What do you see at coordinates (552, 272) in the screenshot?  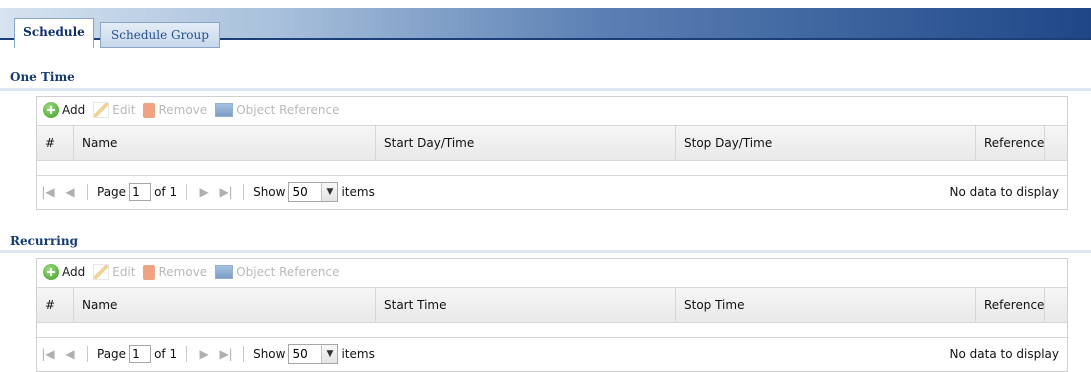 I see `recurring-toolbar: Add Edit Remove Object Reference` at bounding box center [552, 272].